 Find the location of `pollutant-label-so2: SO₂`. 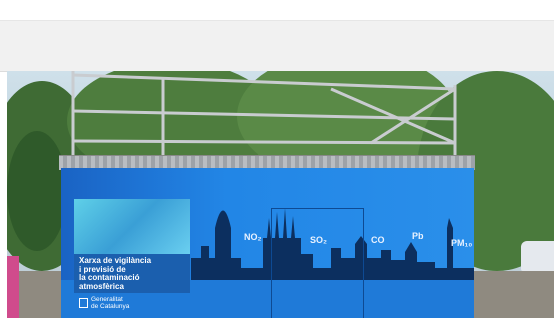

pollutant-label-so2: SO₂ is located at coordinates (319, 240).